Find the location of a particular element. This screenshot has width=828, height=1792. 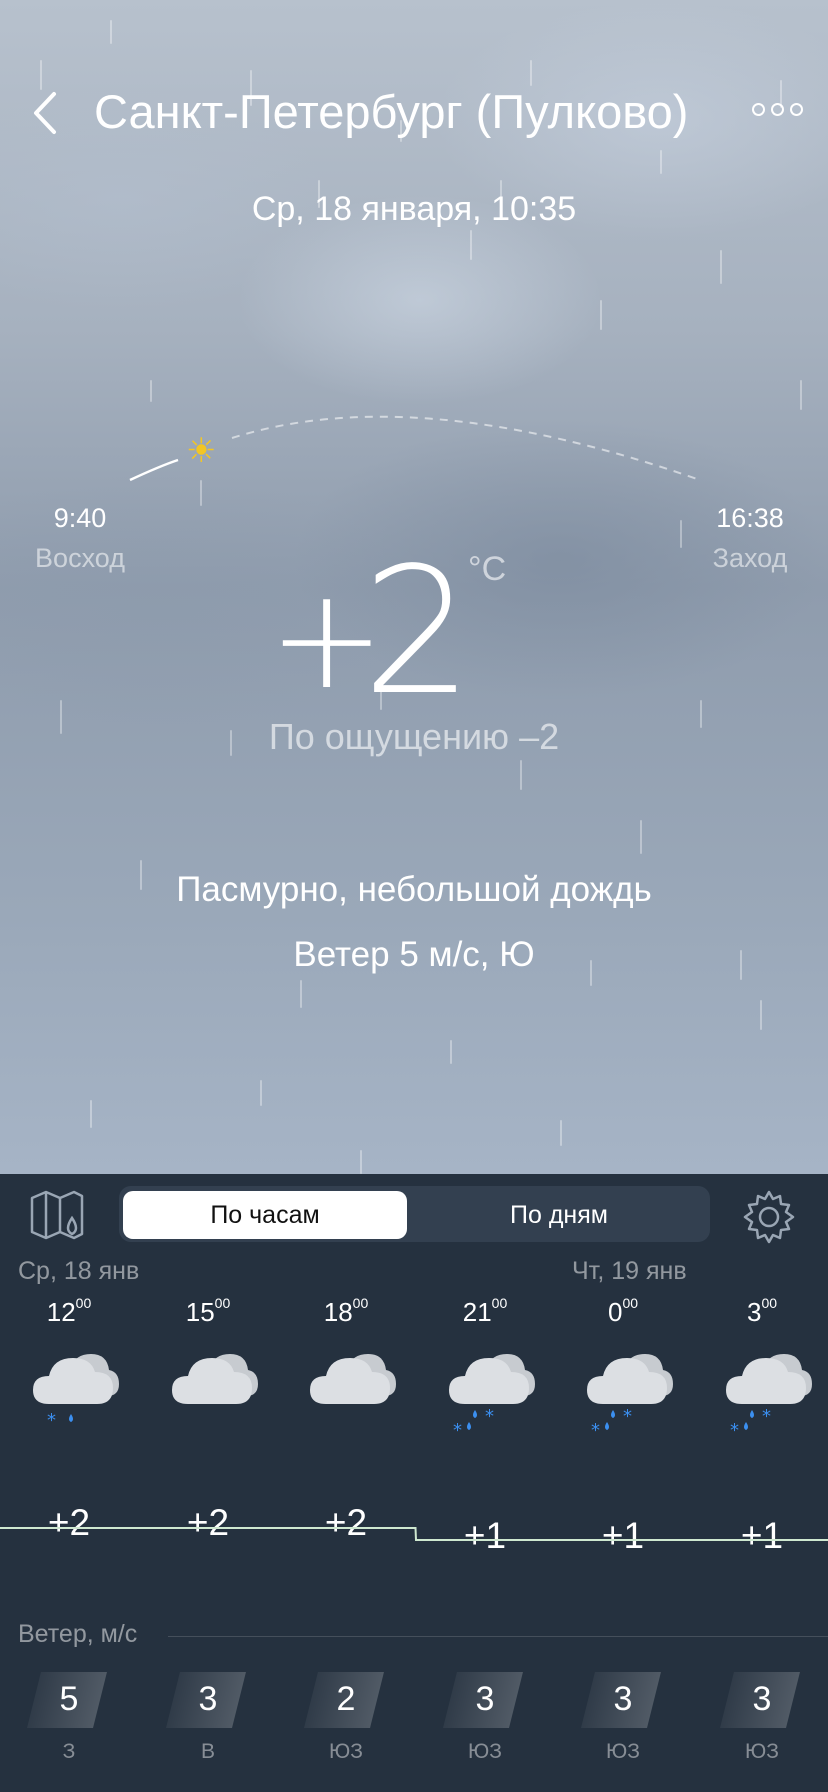

day-label-thu: Чт, 19 янв is located at coordinates (629, 1271).